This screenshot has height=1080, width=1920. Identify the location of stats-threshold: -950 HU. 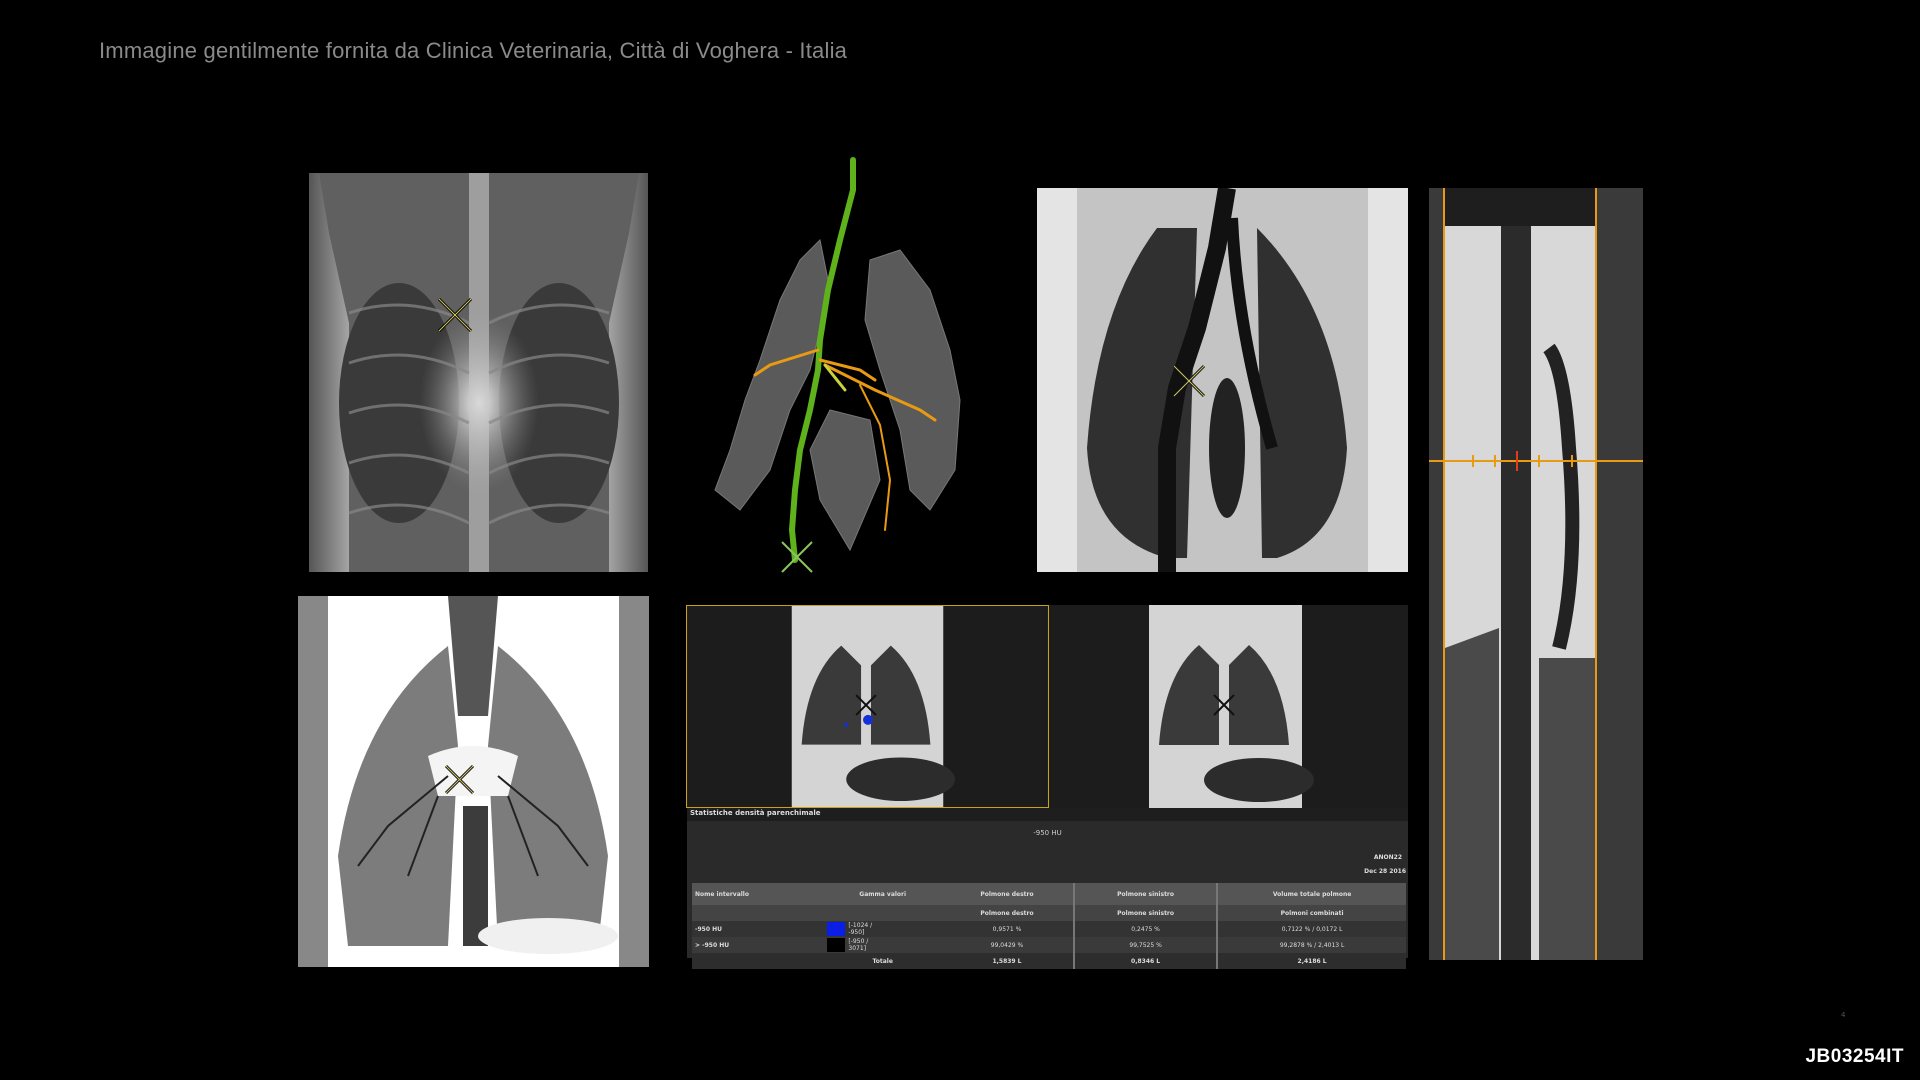
(1047, 833).